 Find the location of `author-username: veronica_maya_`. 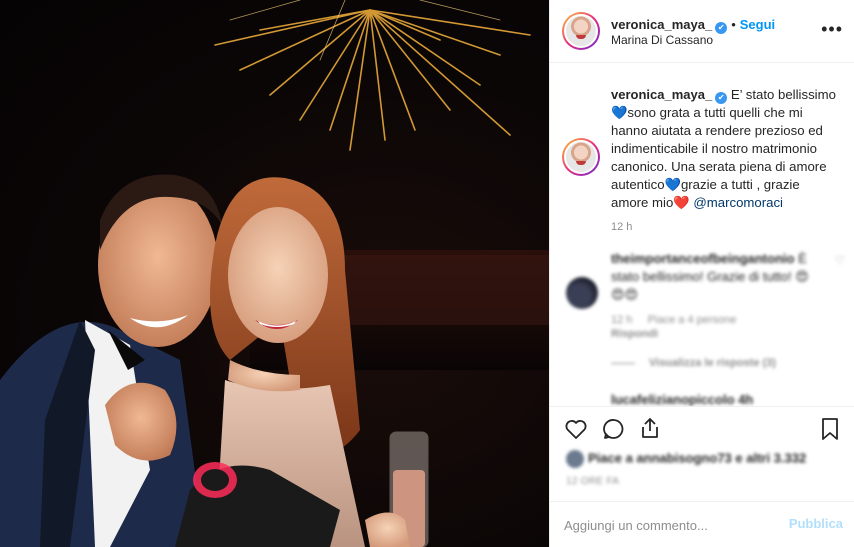

author-username: veronica_maya_ is located at coordinates (661, 24).